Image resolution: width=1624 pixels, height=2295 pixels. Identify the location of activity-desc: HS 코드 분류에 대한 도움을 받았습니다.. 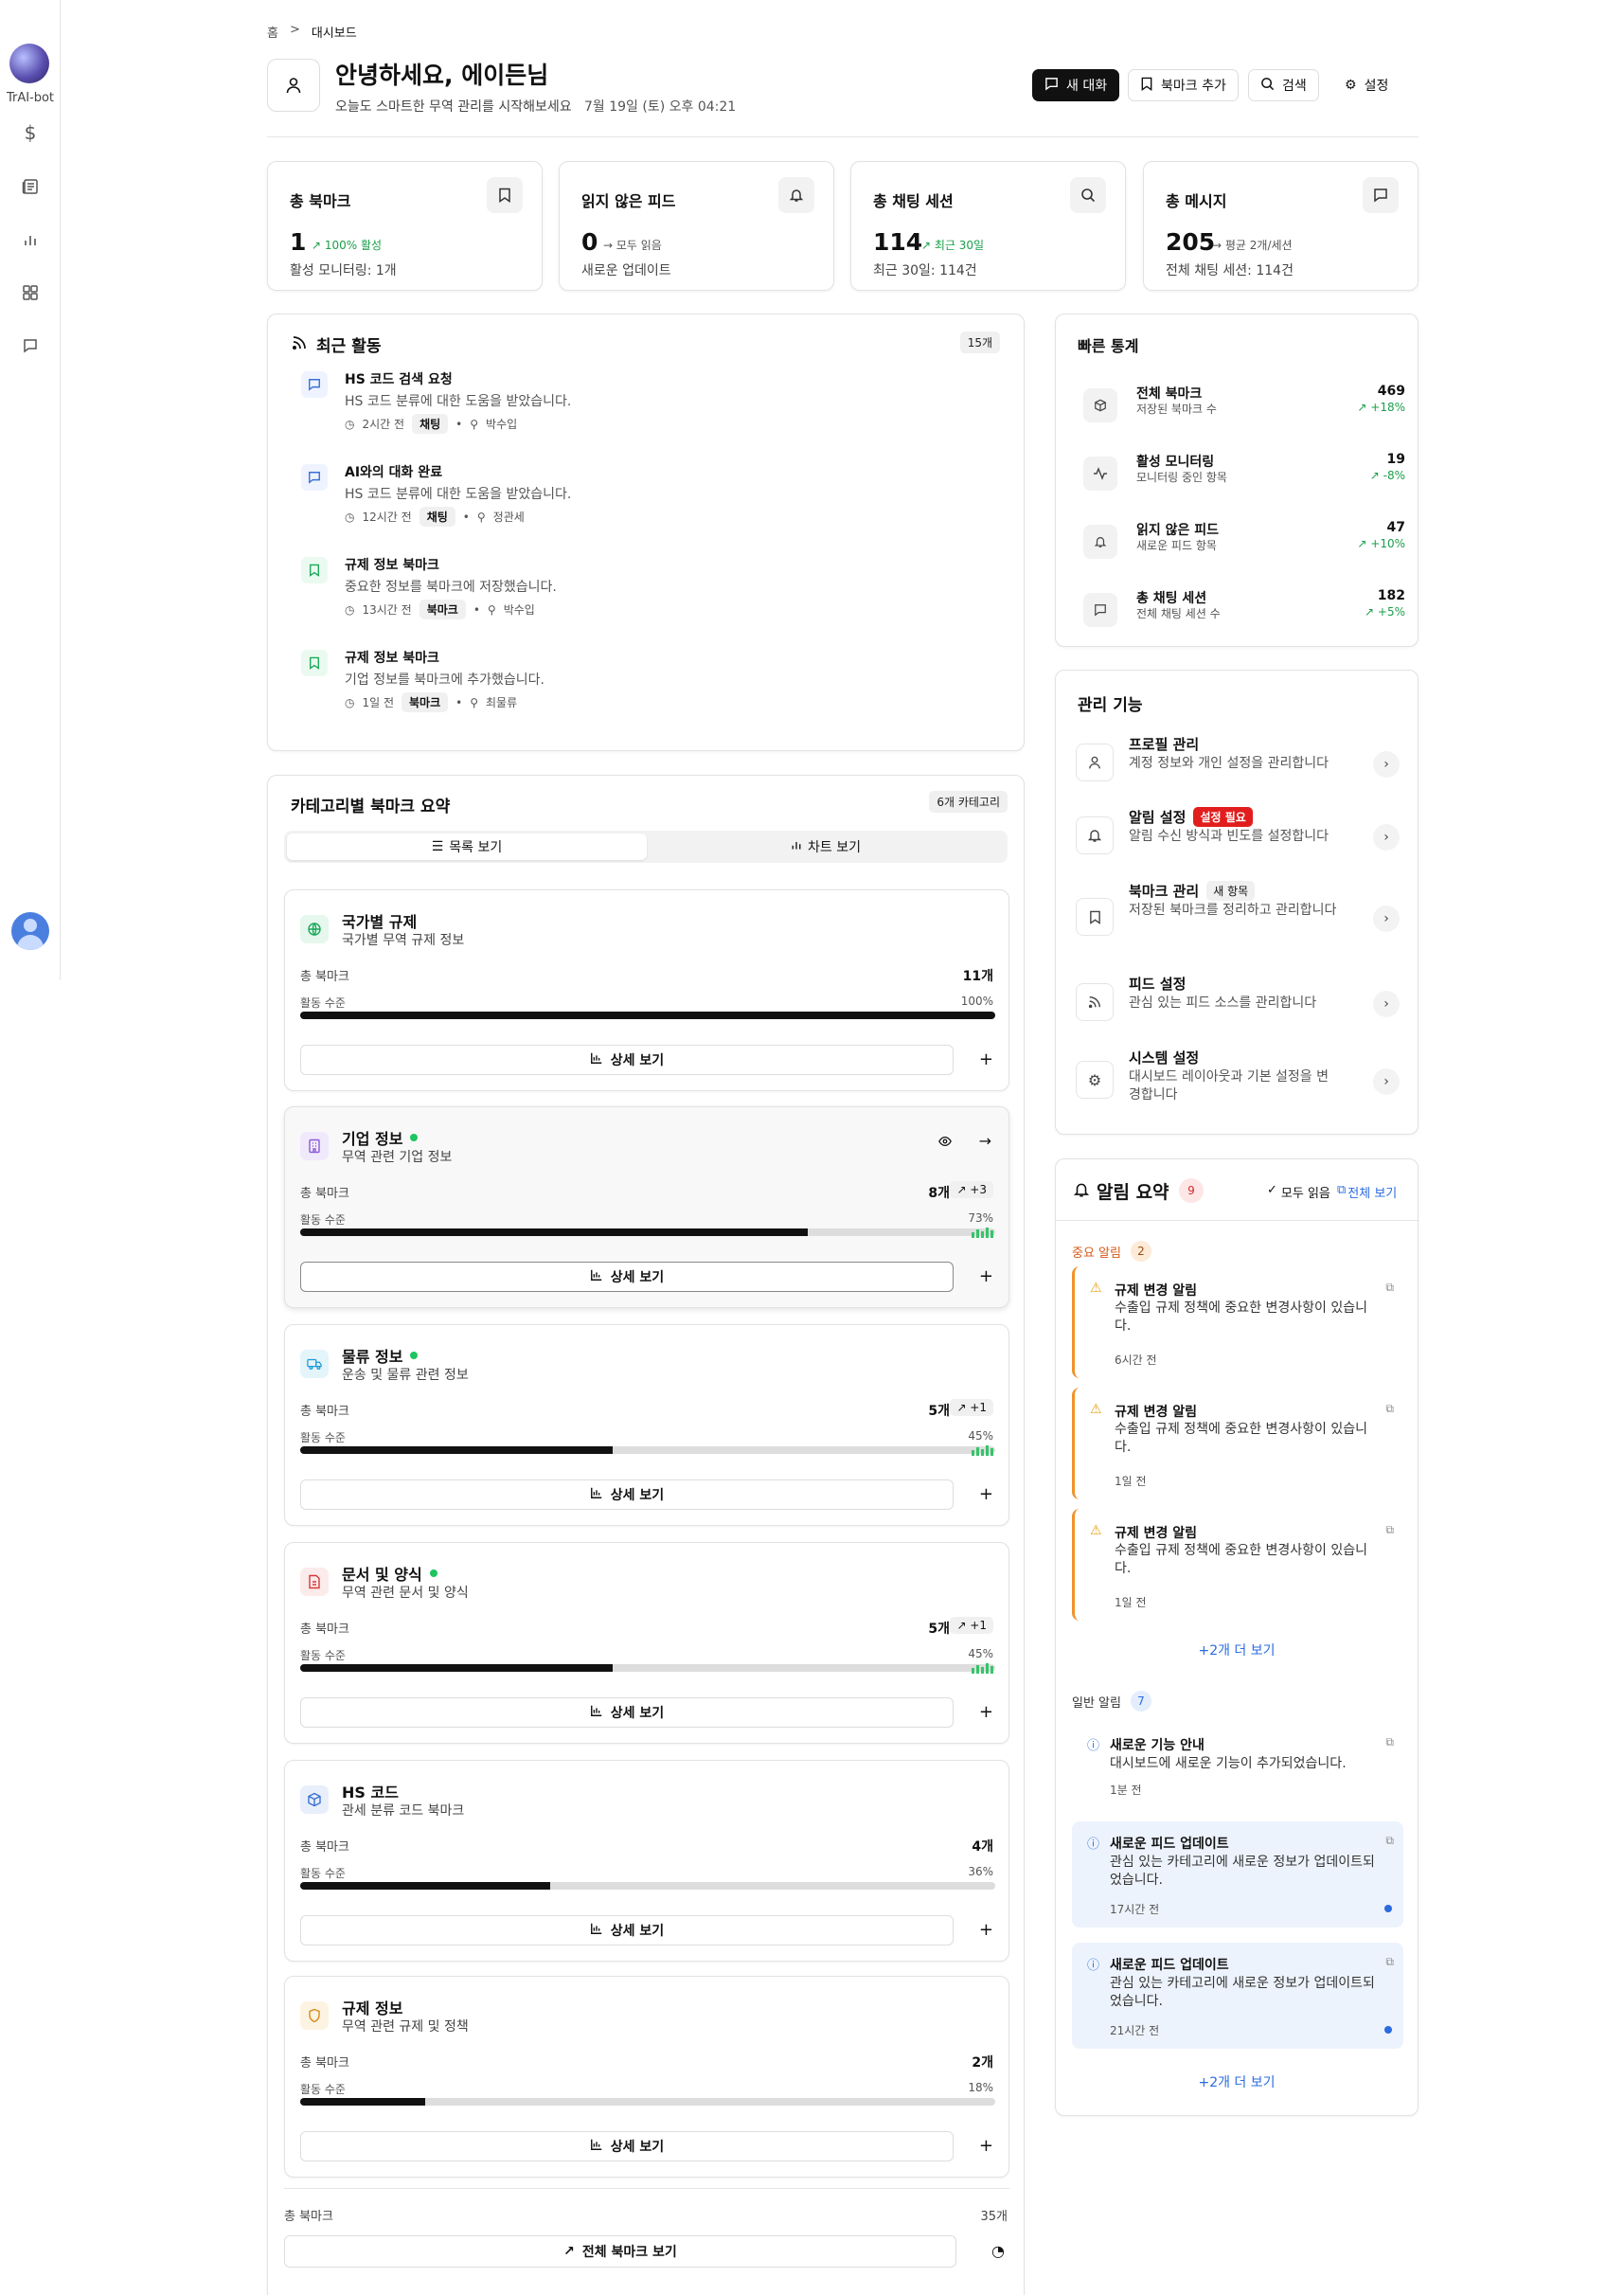
(459, 401).